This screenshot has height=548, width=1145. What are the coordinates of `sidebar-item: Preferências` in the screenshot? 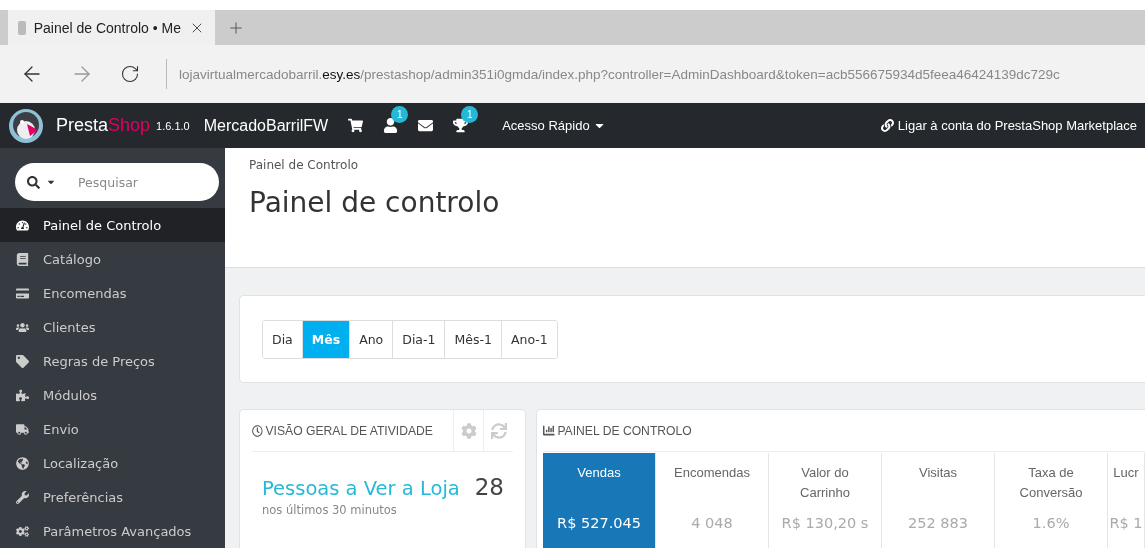 It's located at (112, 497).